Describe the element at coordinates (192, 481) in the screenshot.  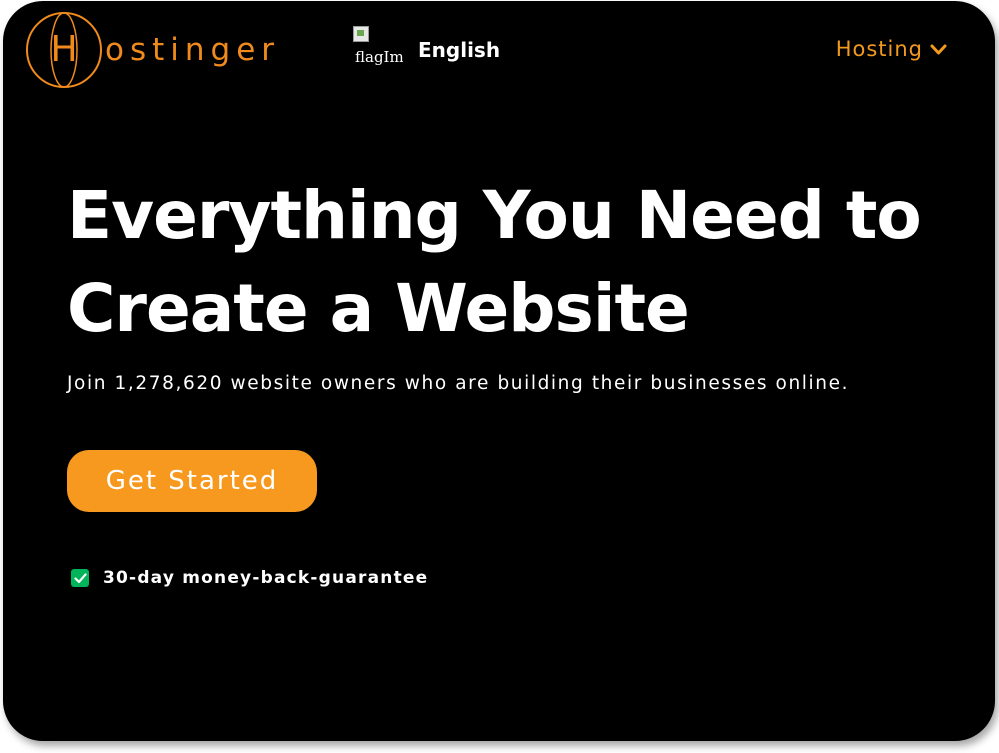
I see `get-started-button: Get Started` at that location.